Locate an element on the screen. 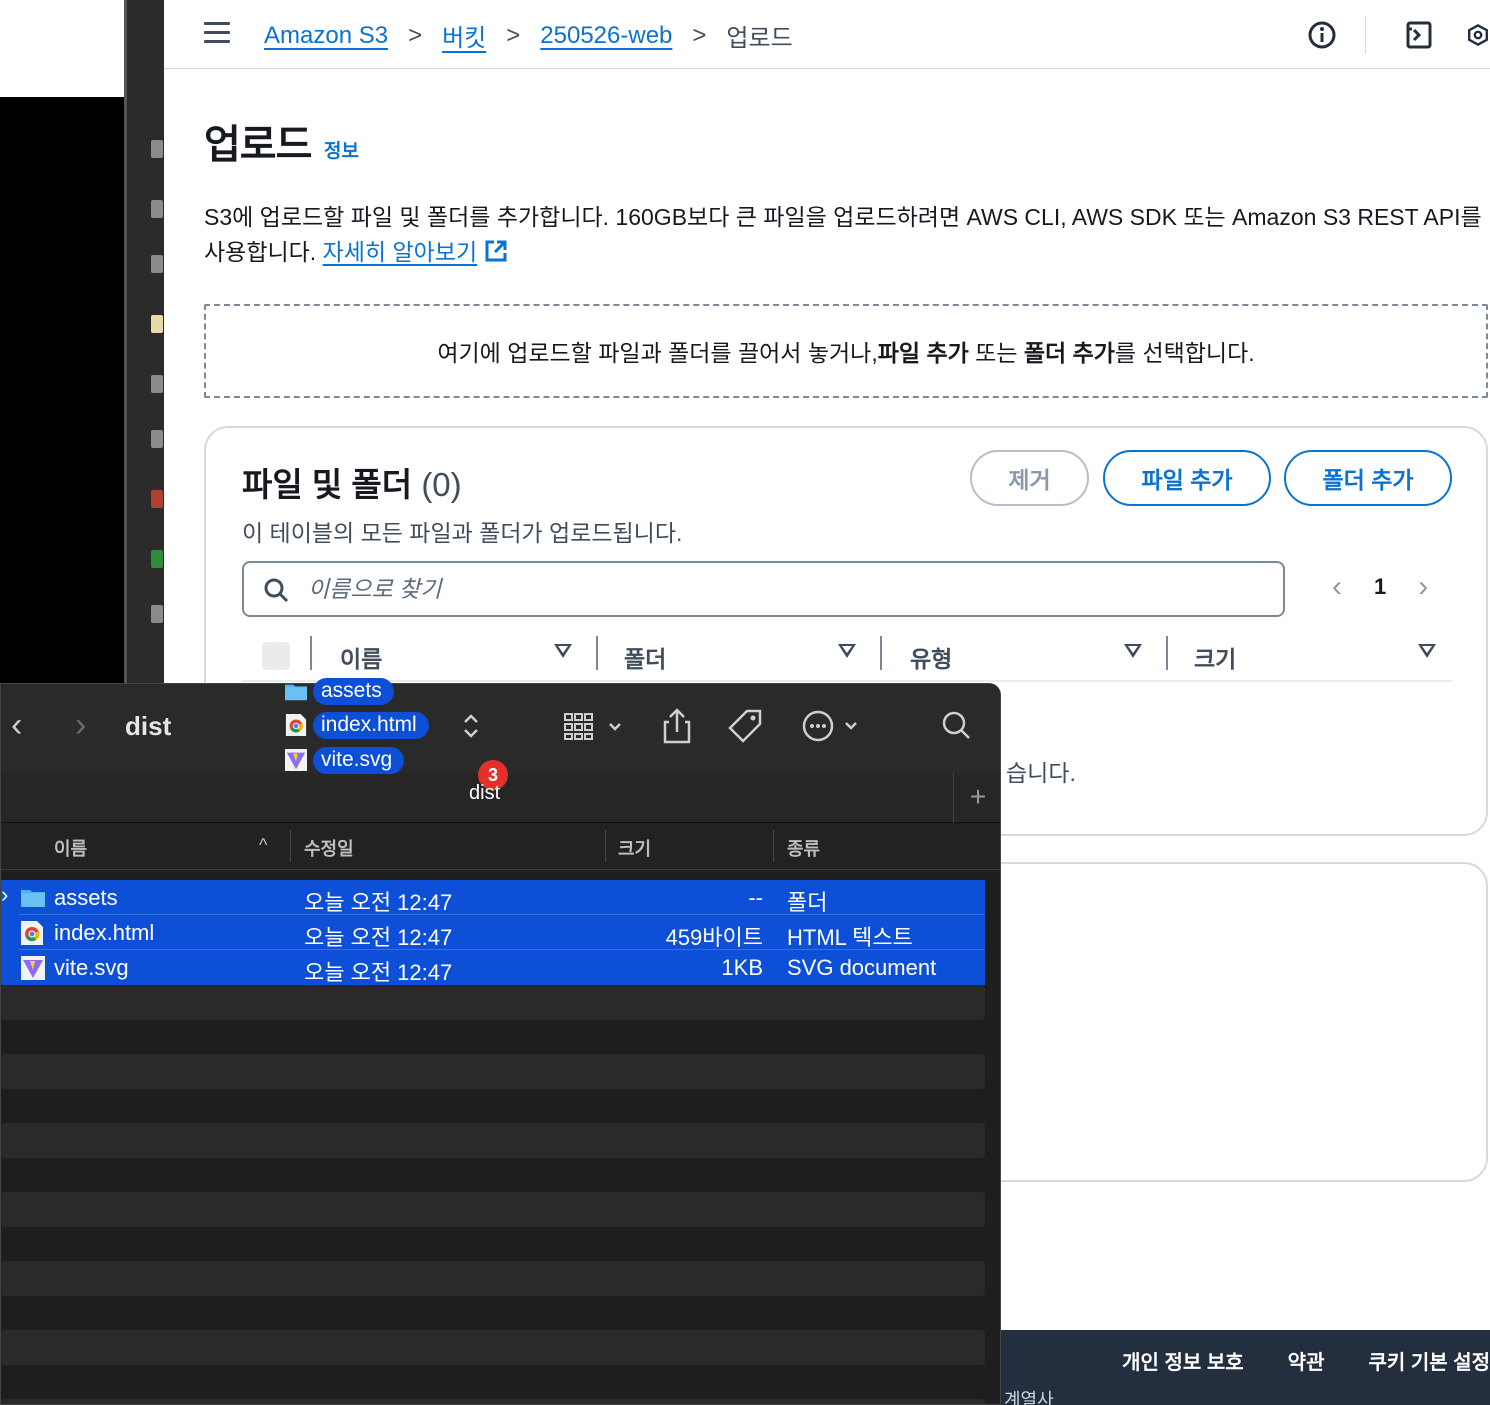 The height and width of the screenshot is (1405, 1490). share-icon is located at coordinates (677, 726).